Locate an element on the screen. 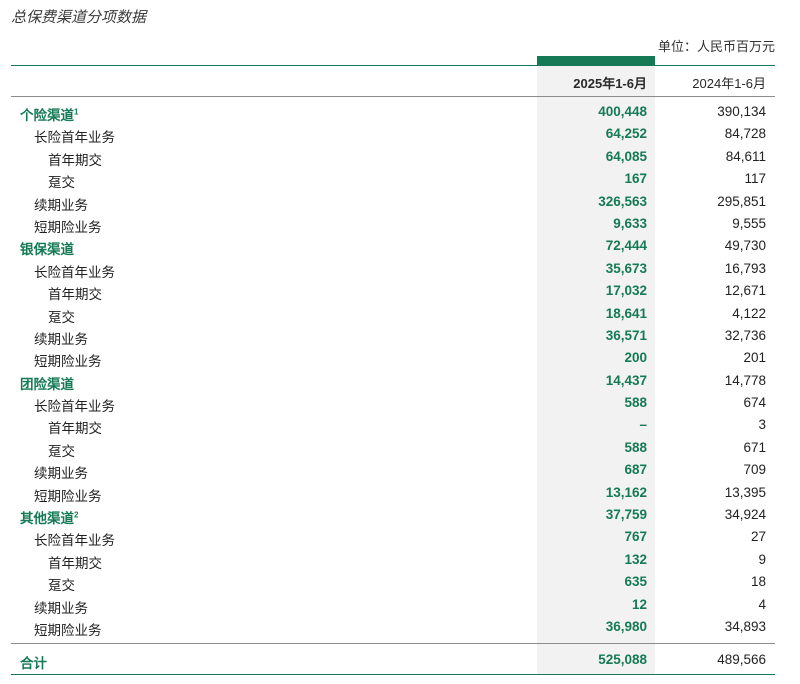 This screenshot has height=684, width=800. current-value: 64,252 is located at coordinates (626, 134).